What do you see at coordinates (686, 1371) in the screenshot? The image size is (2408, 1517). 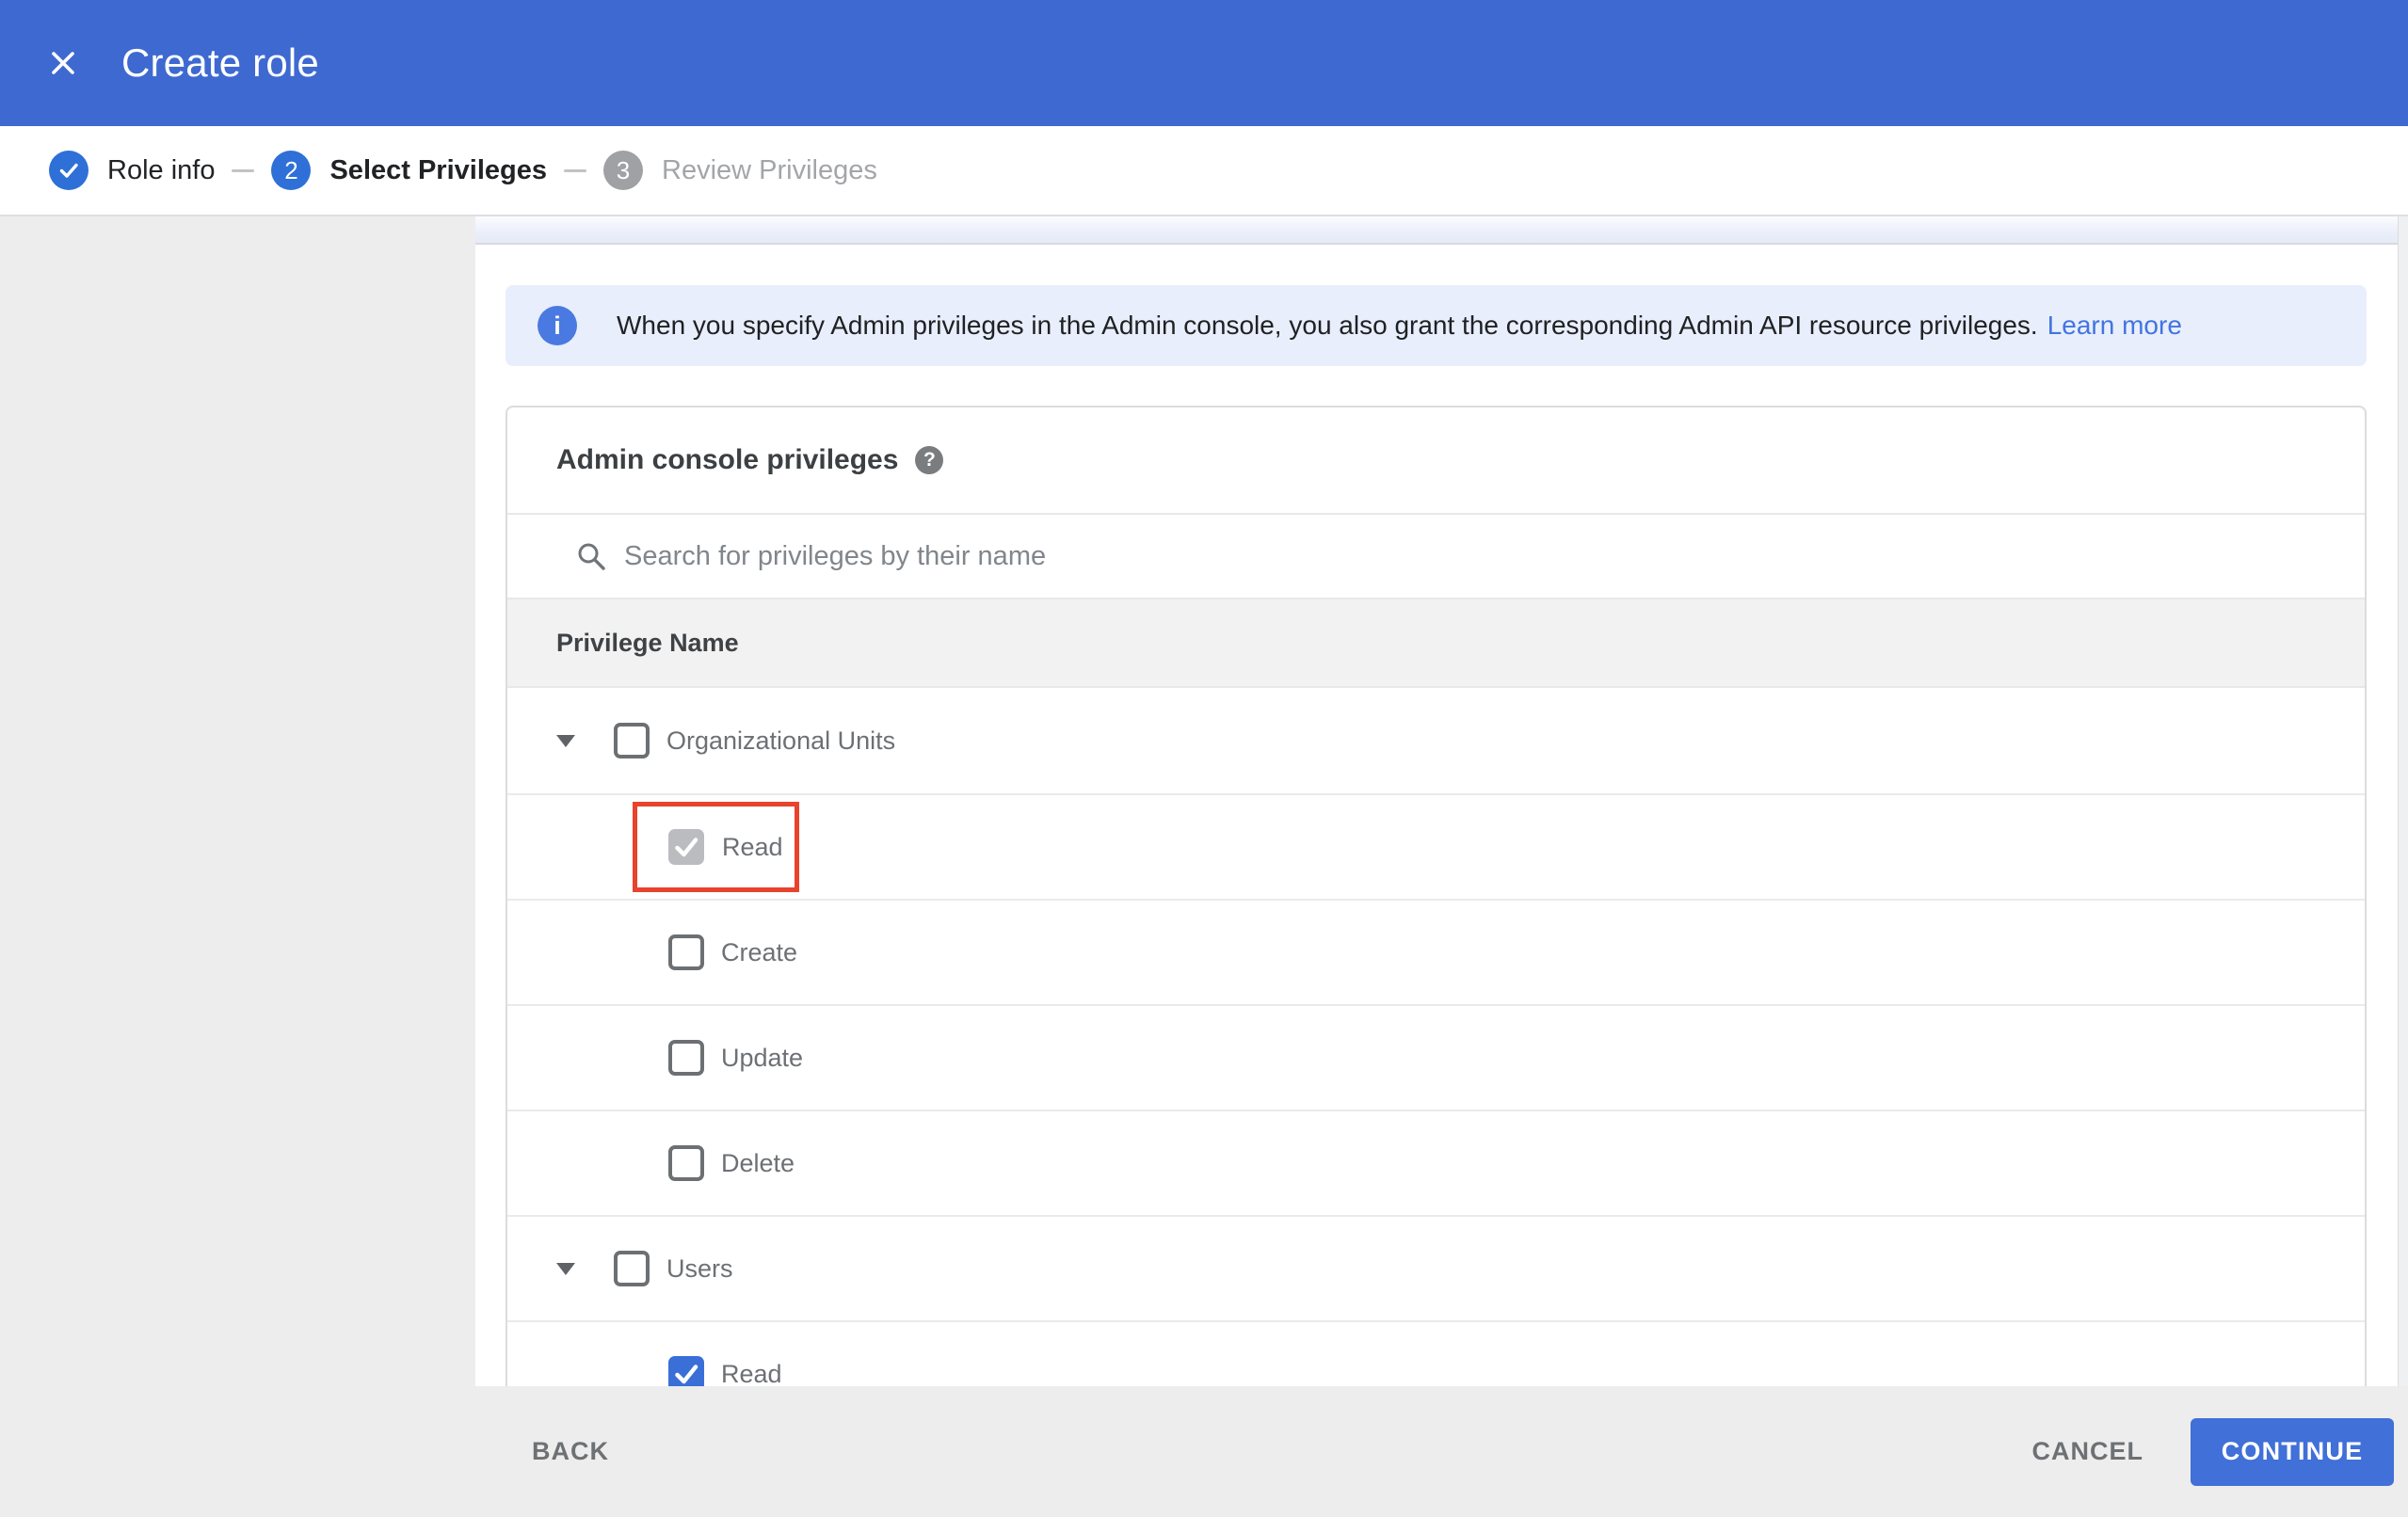 I see `read-users-checkbox-checked` at bounding box center [686, 1371].